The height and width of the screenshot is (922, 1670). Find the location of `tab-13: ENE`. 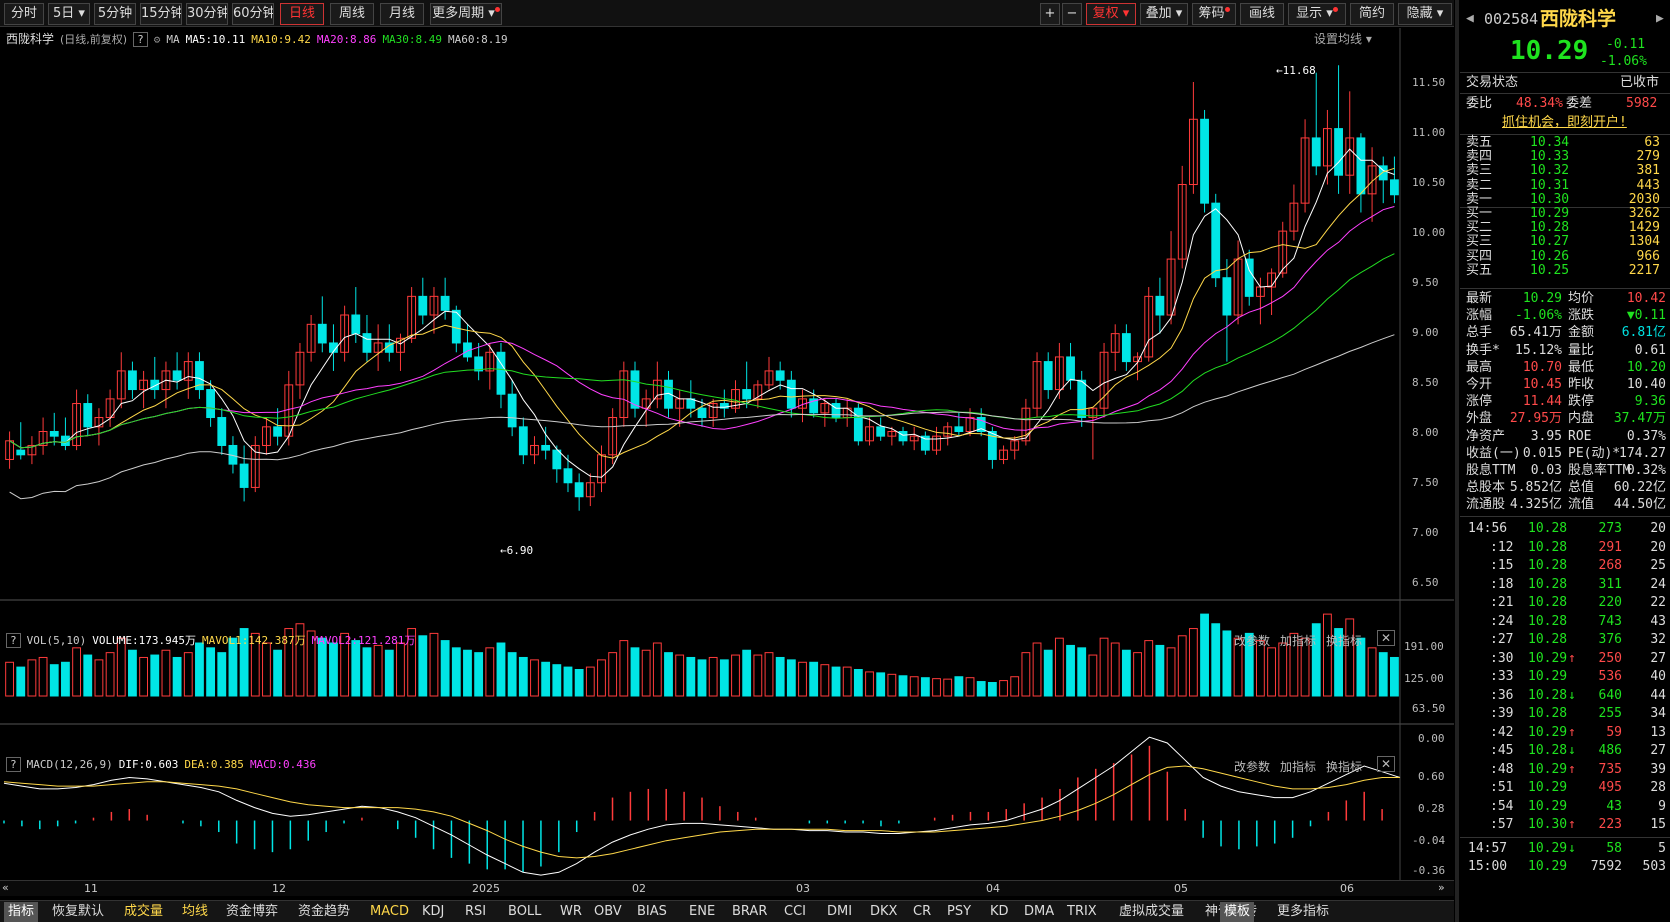

tab-13: ENE is located at coordinates (702, 912).